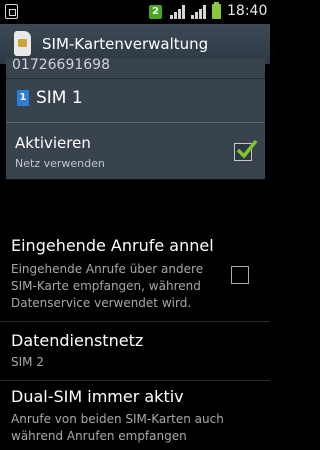 This screenshot has width=320, height=450. What do you see at coordinates (77, 340) in the screenshot?
I see `pref-title-data-network: Datendienstnetz` at bounding box center [77, 340].